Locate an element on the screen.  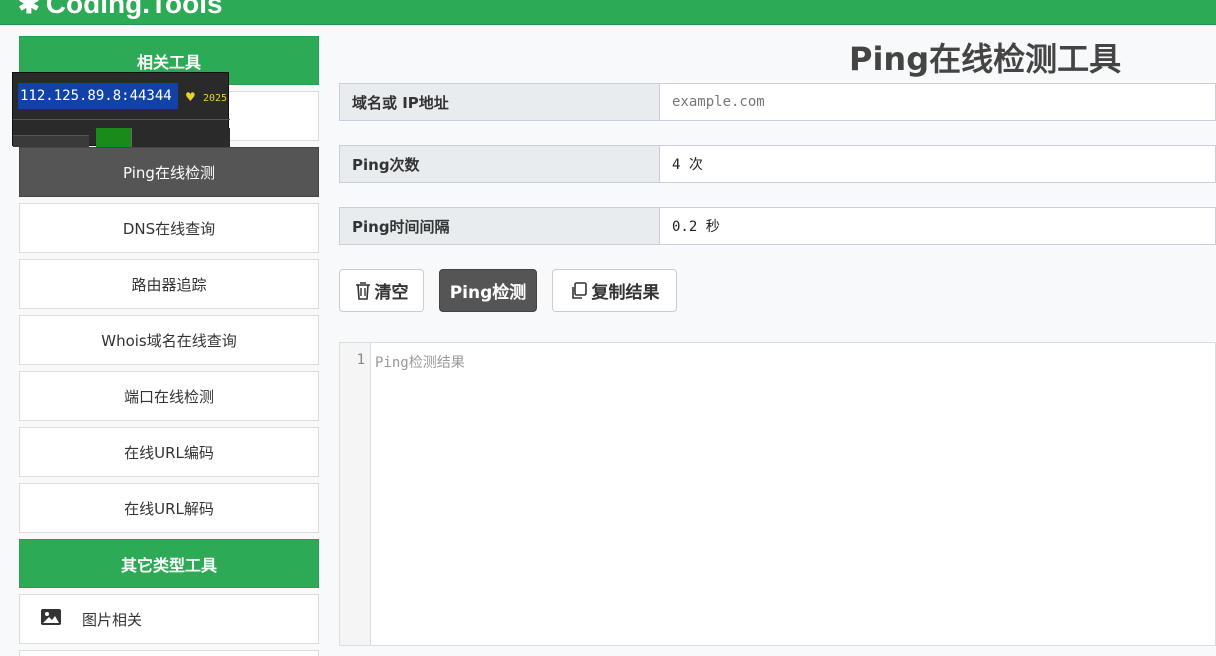
field-row-count: Ping次数 is located at coordinates (777, 164).